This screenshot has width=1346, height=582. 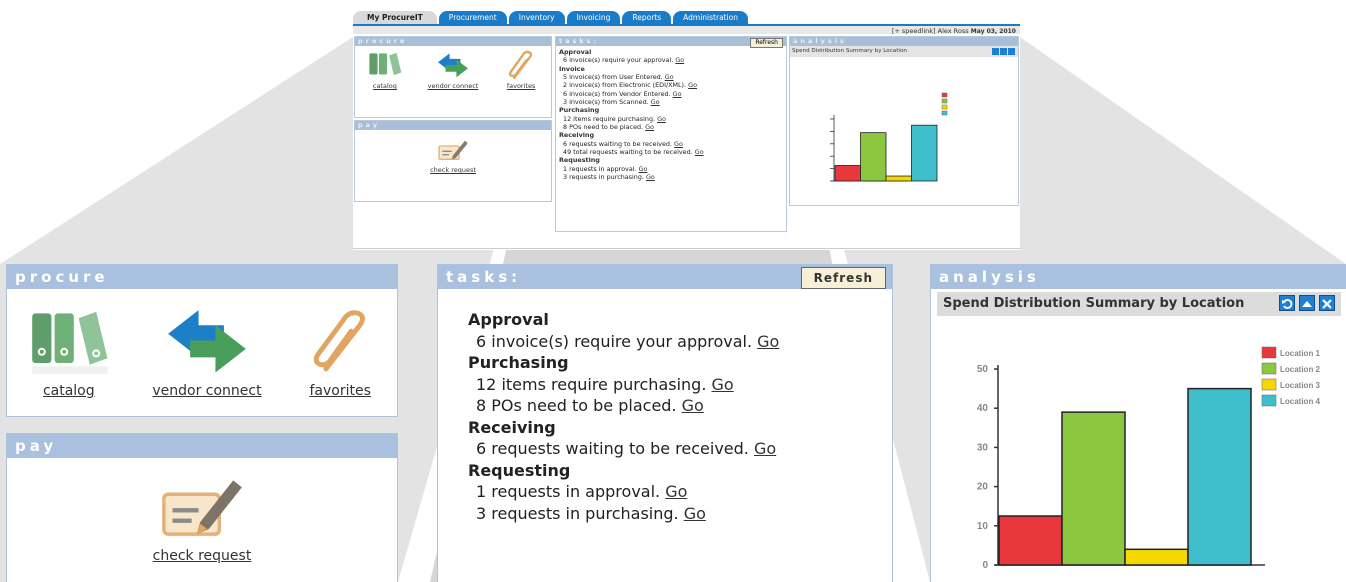 What do you see at coordinates (1094, 303) in the screenshot?
I see `chart-title: Spend Distribution Summary by Location` at bounding box center [1094, 303].